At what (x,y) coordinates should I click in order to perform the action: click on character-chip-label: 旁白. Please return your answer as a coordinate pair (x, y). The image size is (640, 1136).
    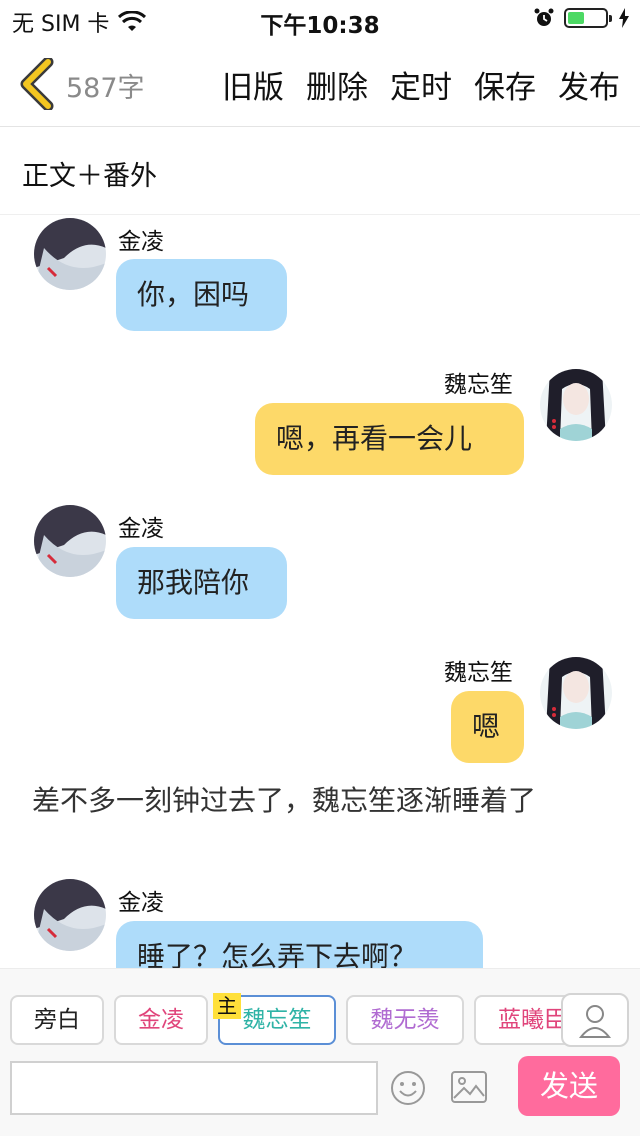
    Looking at the image, I should click on (57, 1020).